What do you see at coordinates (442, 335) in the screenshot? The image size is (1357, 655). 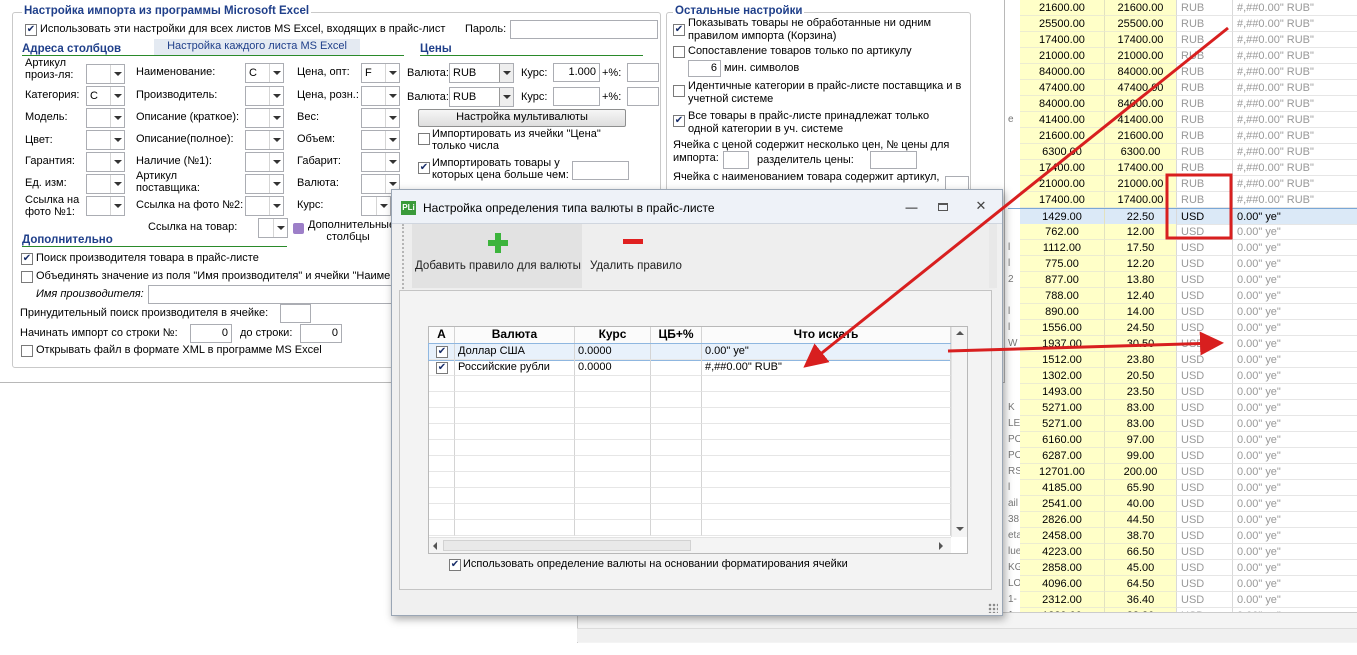 I see `grid-column-header: А` at bounding box center [442, 335].